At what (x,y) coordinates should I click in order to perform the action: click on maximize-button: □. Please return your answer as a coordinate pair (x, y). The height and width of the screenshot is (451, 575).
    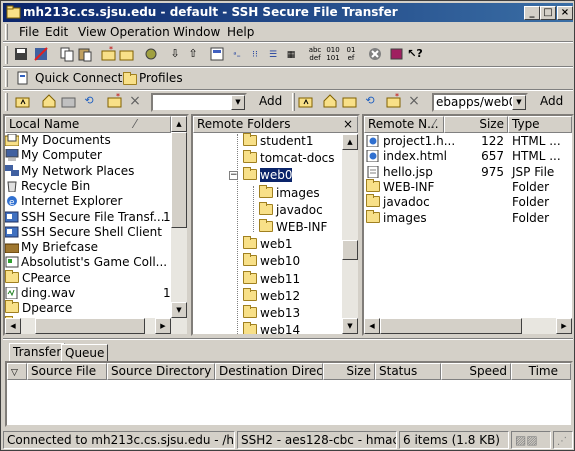
    Looking at the image, I should click on (548, 13).